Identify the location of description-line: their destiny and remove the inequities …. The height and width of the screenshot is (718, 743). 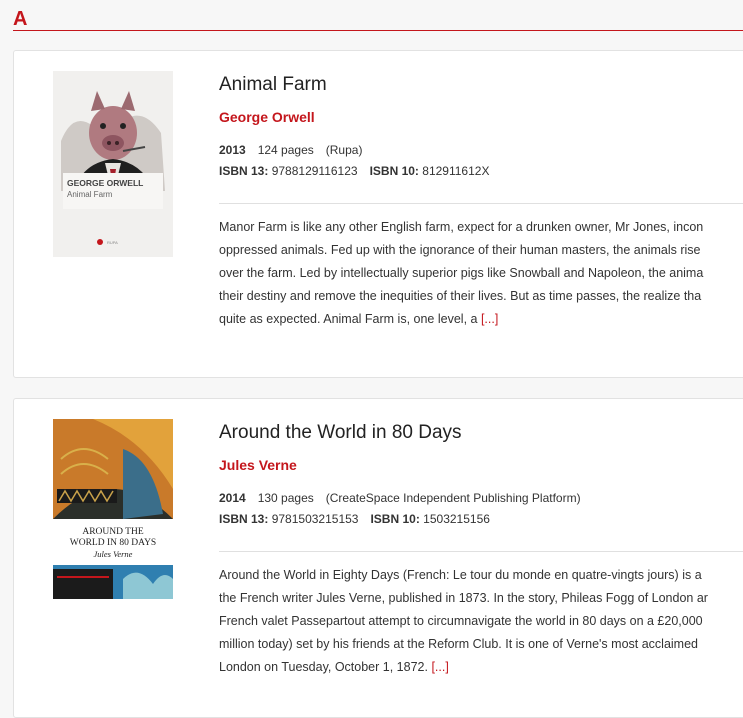
(460, 296).